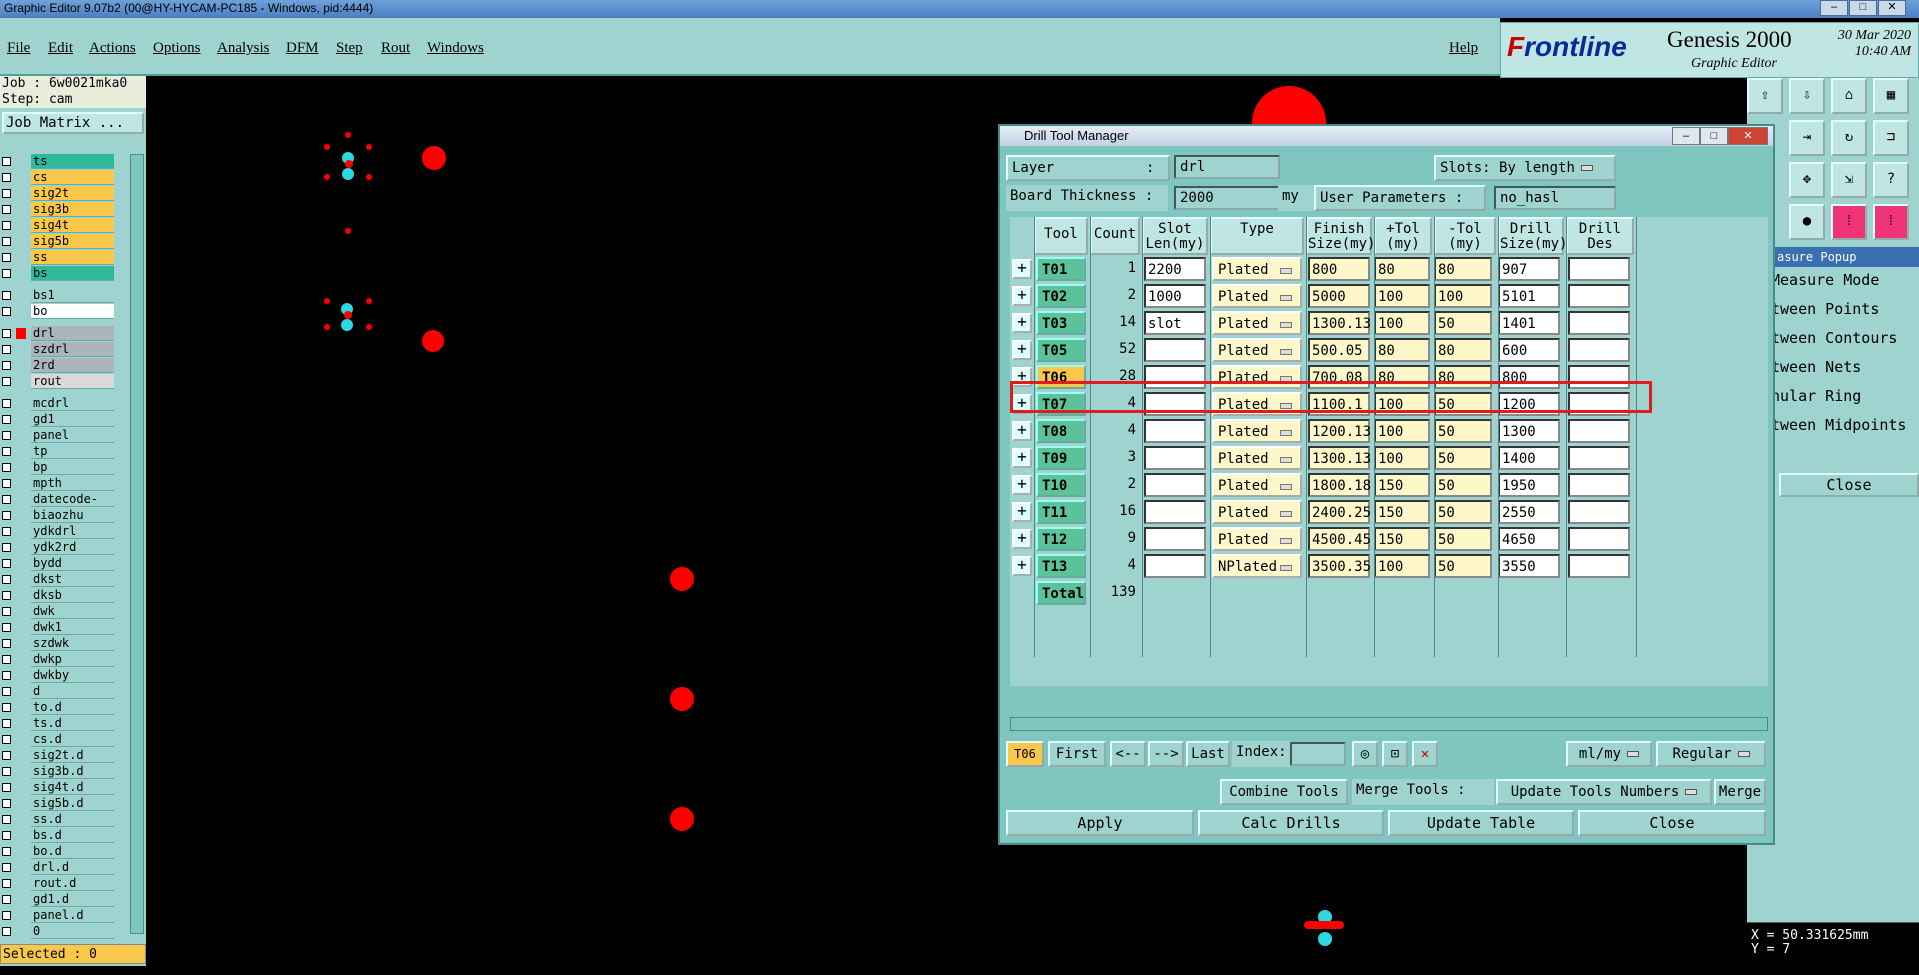 The height and width of the screenshot is (975, 1919). Describe the element at coordinates (1061, 539) in the screenshot. I see `tool-id: T12` at that location.